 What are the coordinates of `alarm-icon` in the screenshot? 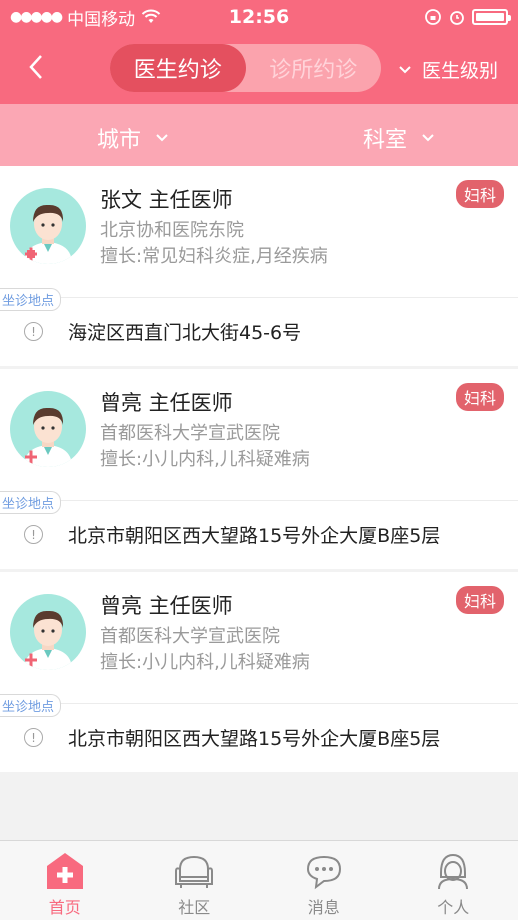 It's located at (457, 18).